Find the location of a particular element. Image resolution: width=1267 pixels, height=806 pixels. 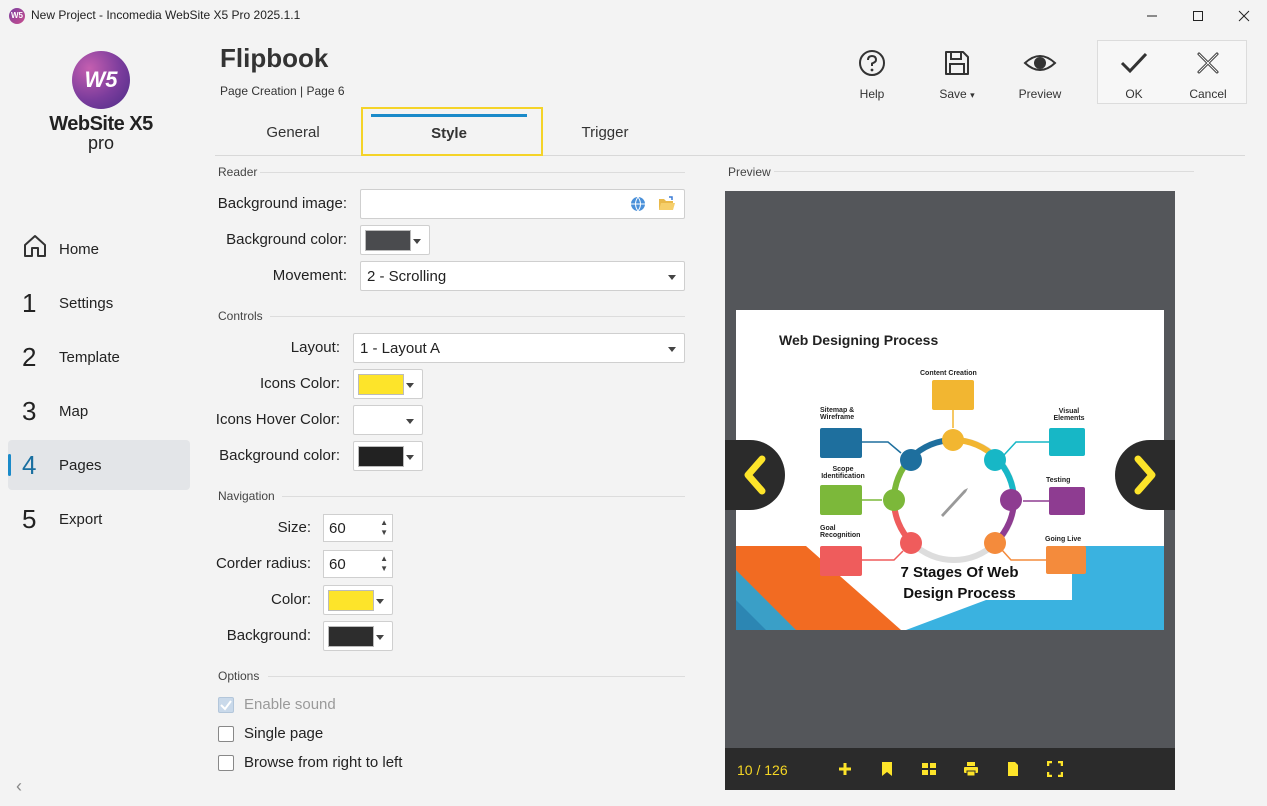

app-logo: W5 is located at coordinates (101, 80).